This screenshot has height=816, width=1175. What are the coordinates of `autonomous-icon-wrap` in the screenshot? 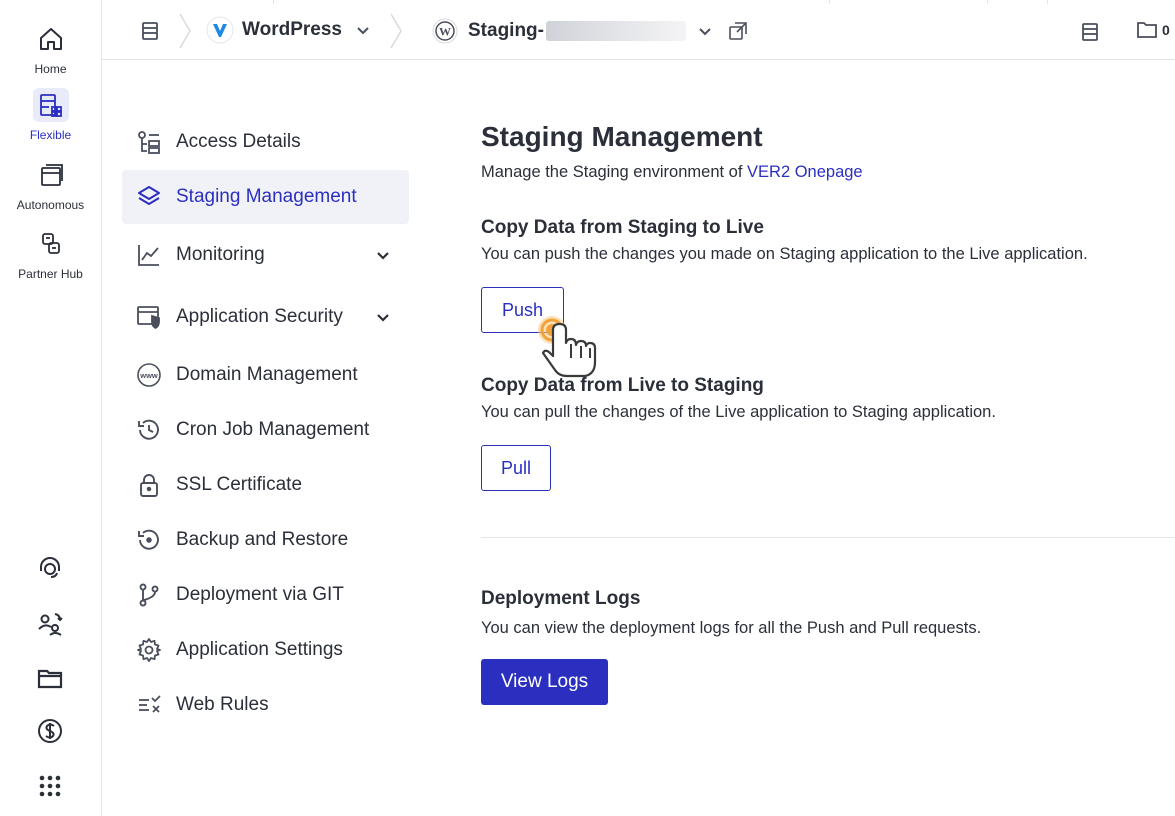 It's located at (51, 175).